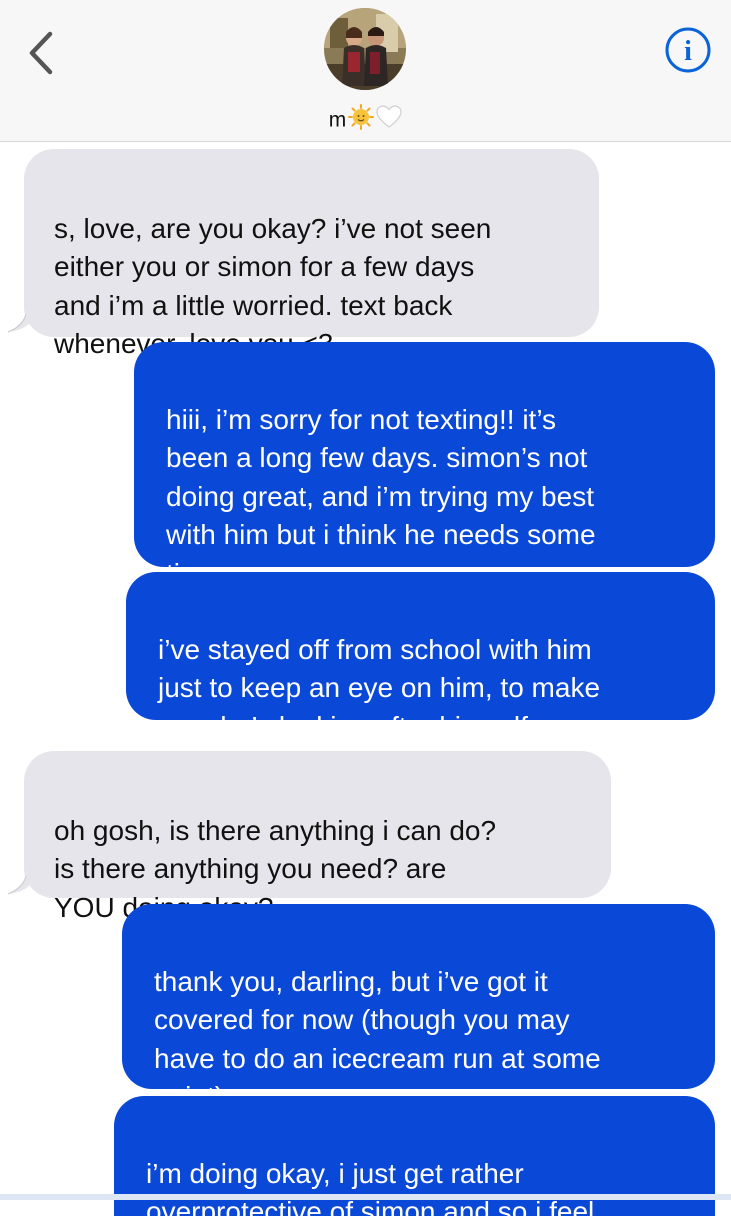 The height and width of the screenshot is (1232, 731). Describe the element at coordinates (365, 1197) in the screenshot. I see `bottom-edge` at that location.